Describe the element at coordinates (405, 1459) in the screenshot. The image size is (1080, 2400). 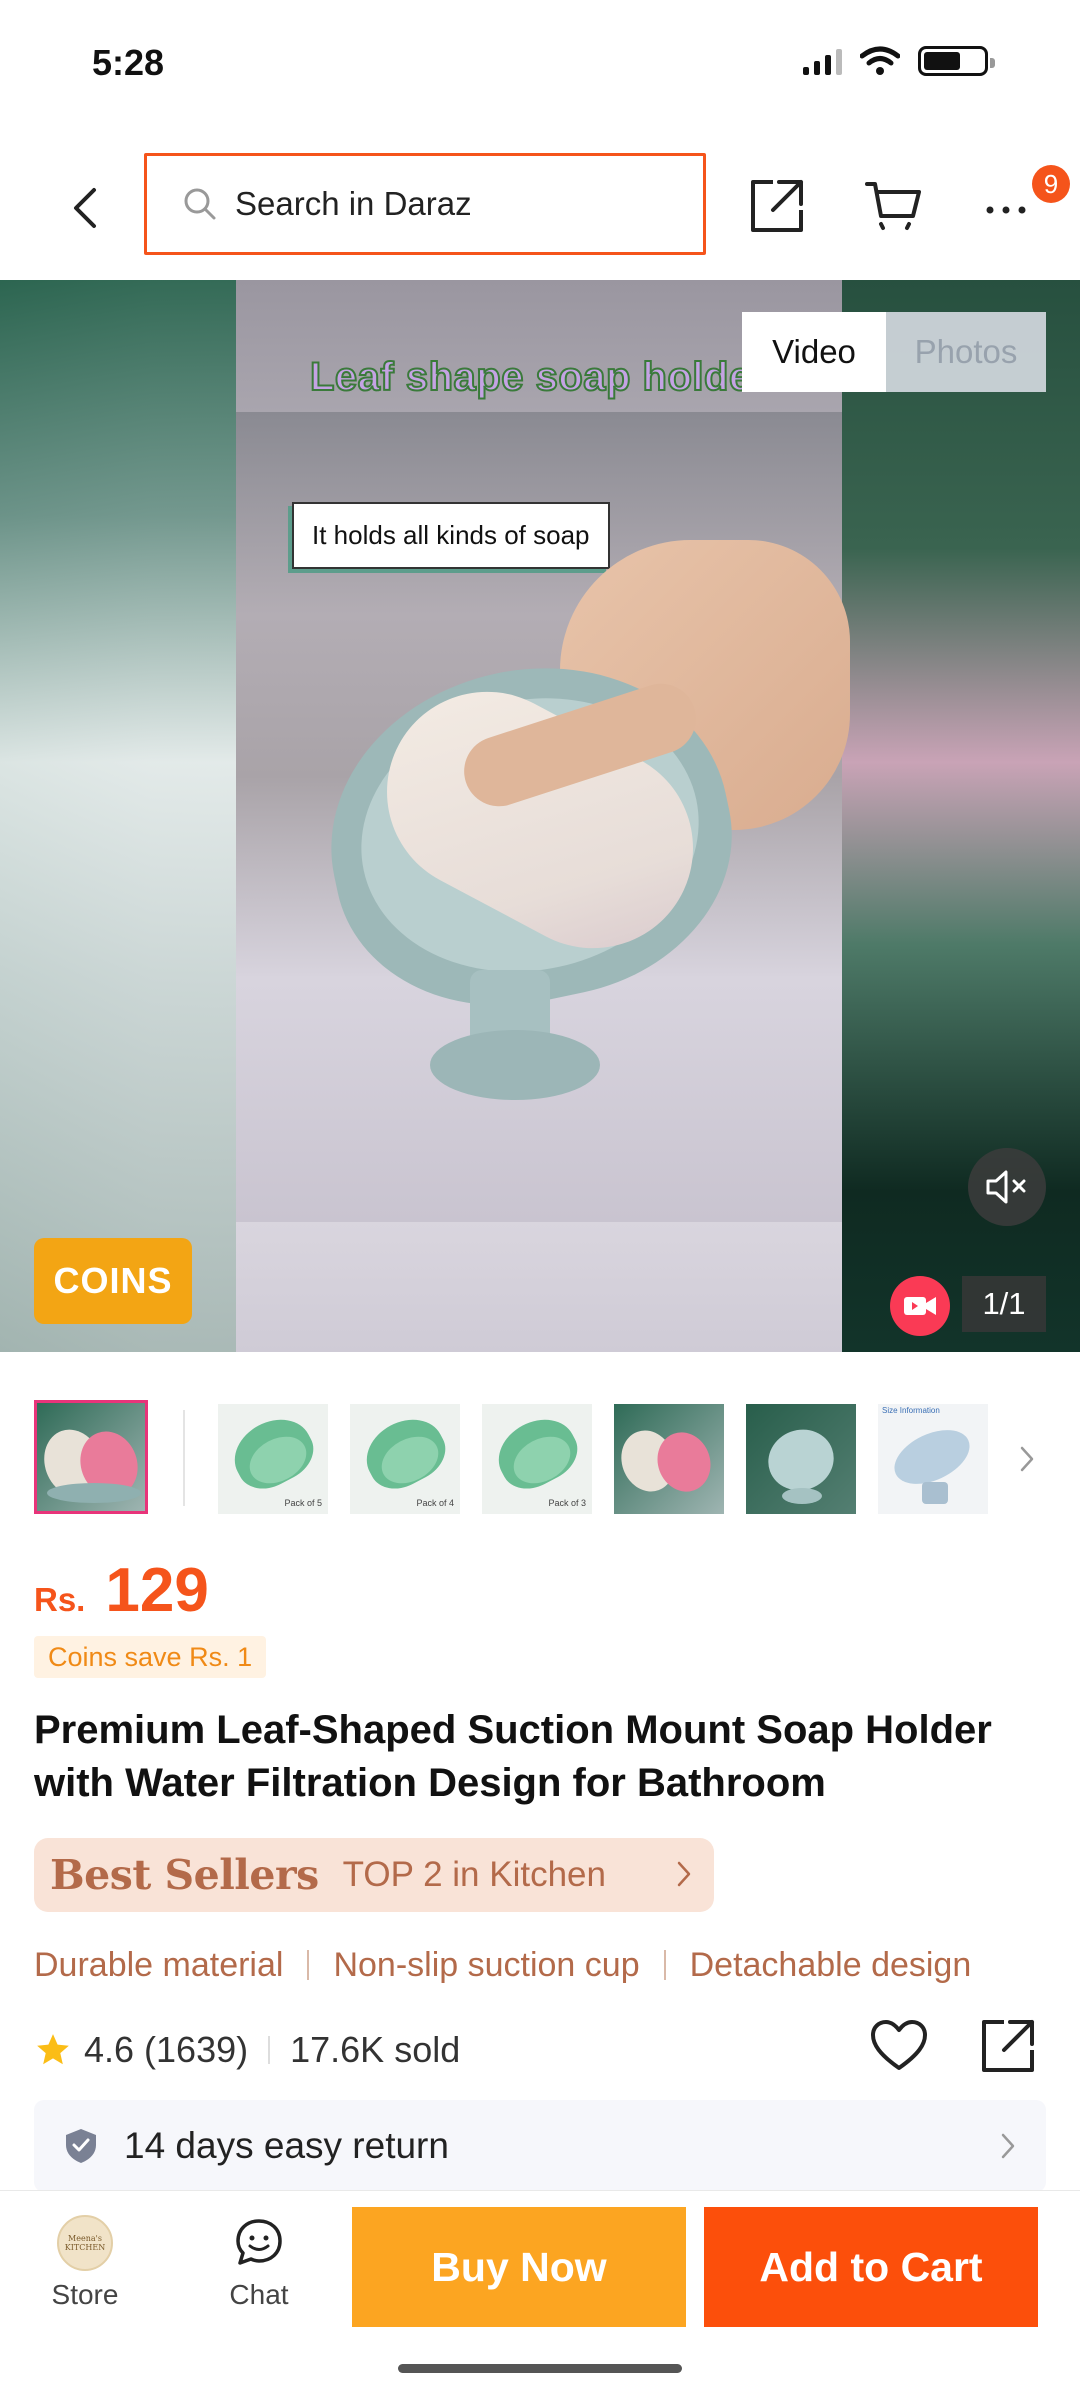
I see `thumbnail-3: Pack of 4` at that location.